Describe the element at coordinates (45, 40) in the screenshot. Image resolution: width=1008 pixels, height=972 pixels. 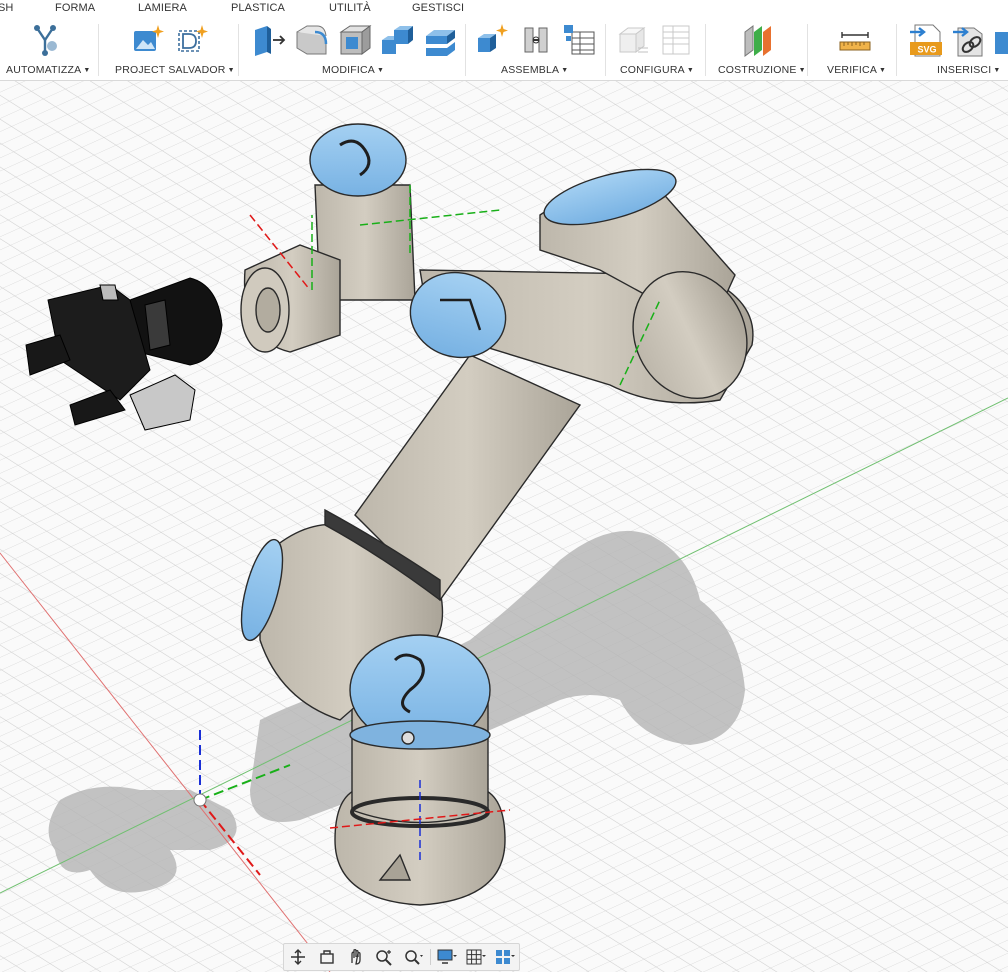
I see `automate-icon` at that location.